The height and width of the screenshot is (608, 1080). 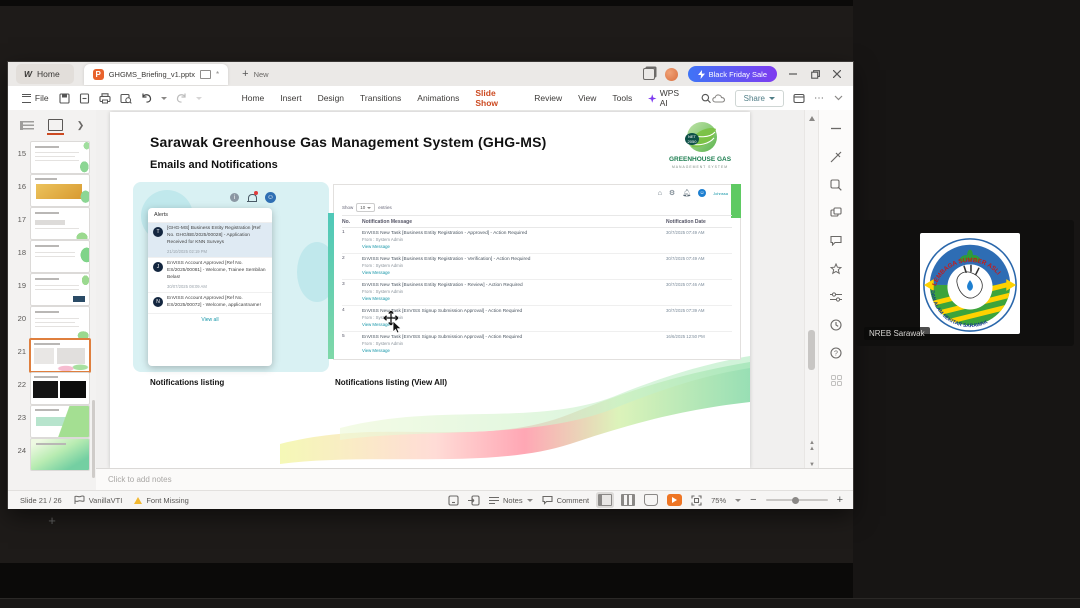 I want to click on redo-icon, so click(x=181, y=98).